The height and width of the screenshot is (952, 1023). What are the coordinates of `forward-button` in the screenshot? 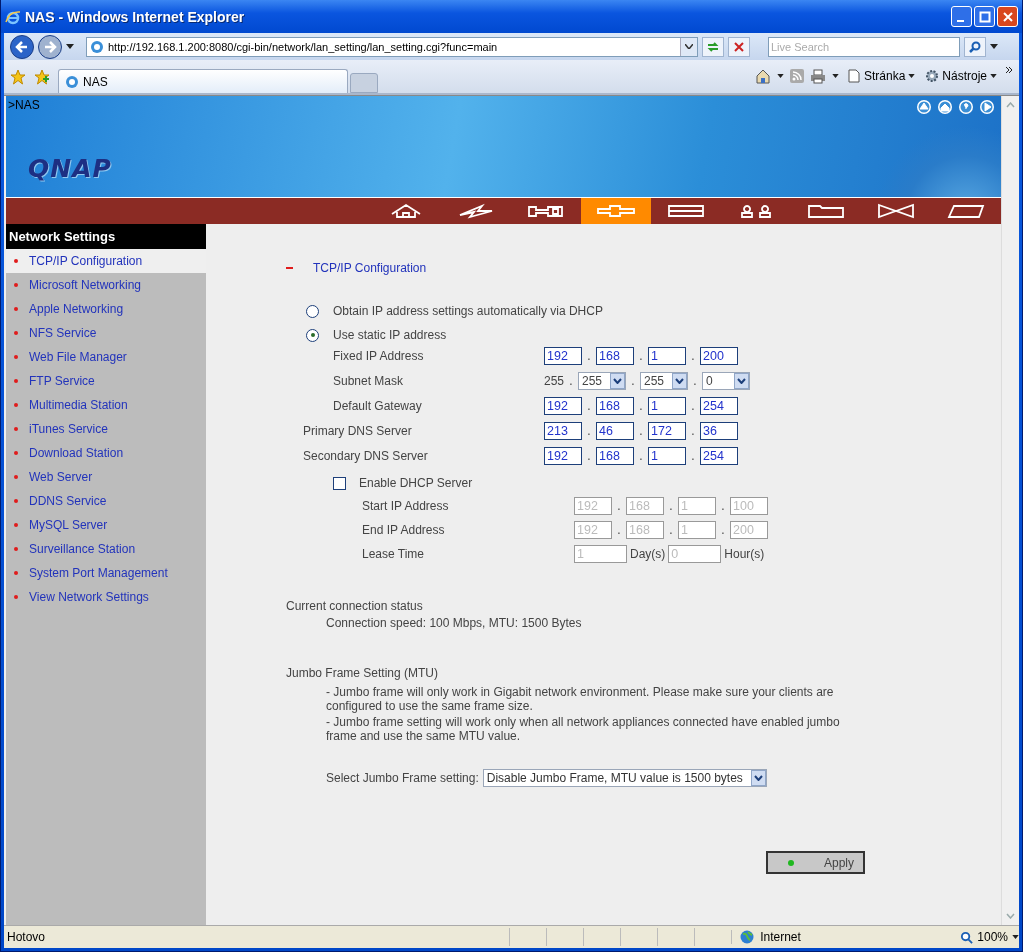 It's located at (50, 46).